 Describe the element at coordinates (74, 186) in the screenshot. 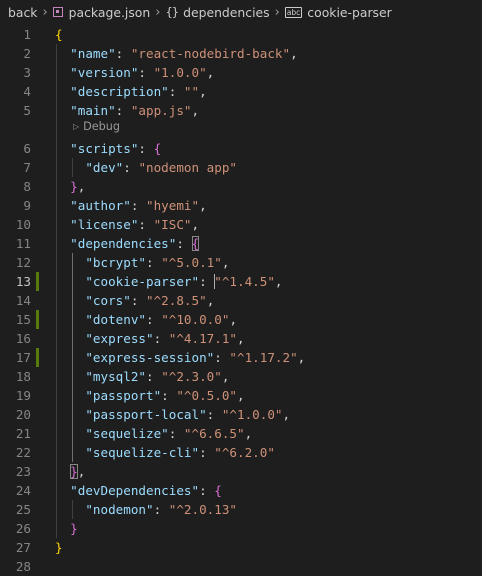

I see `bracket: }` at that location.